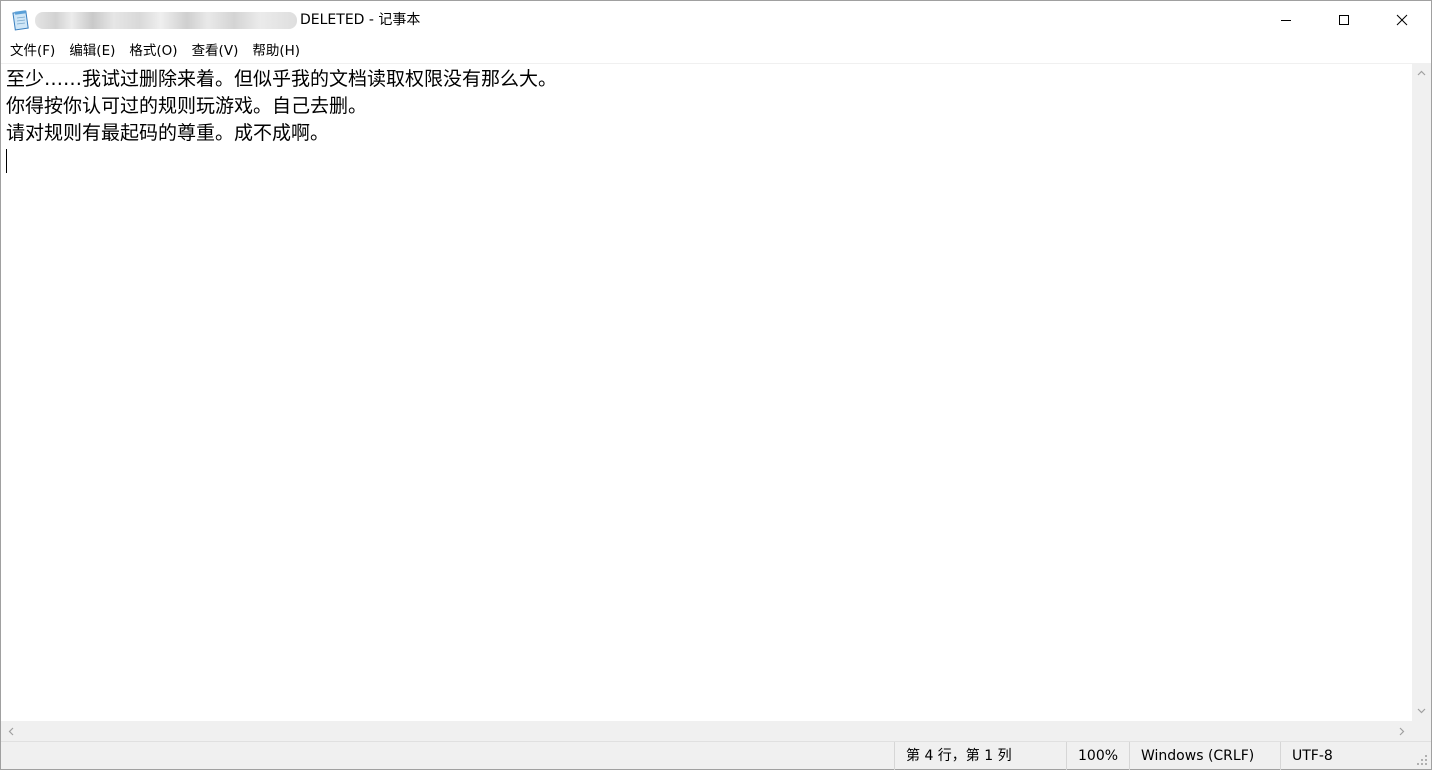 This screenshot has height=770, width=1432. Describe the element at coordinates (980, 756) in the screenshot. I see `status-cursor-position: 第 4 行，第 1 列` at that location.